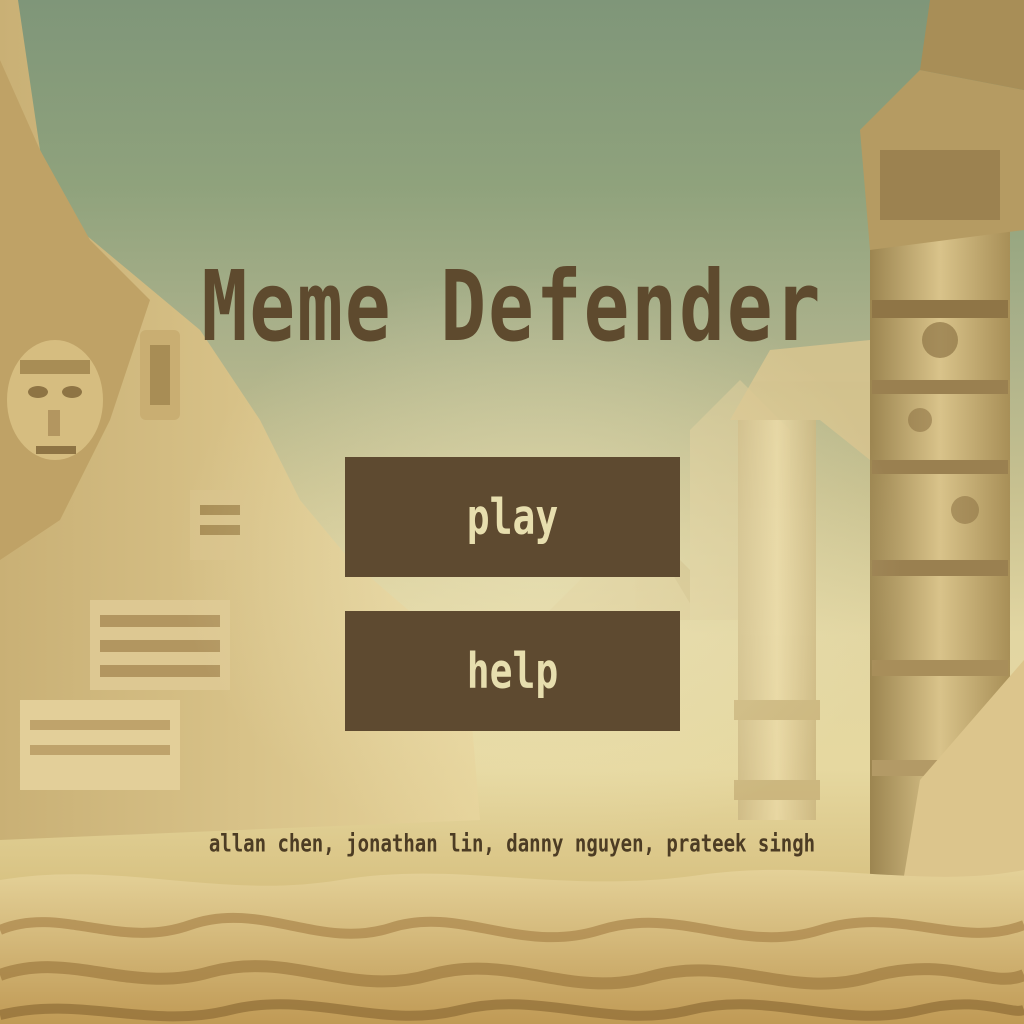 The image size is (1024, 1024). I want to click on game-title: Meme Defender, so click(512, 306).